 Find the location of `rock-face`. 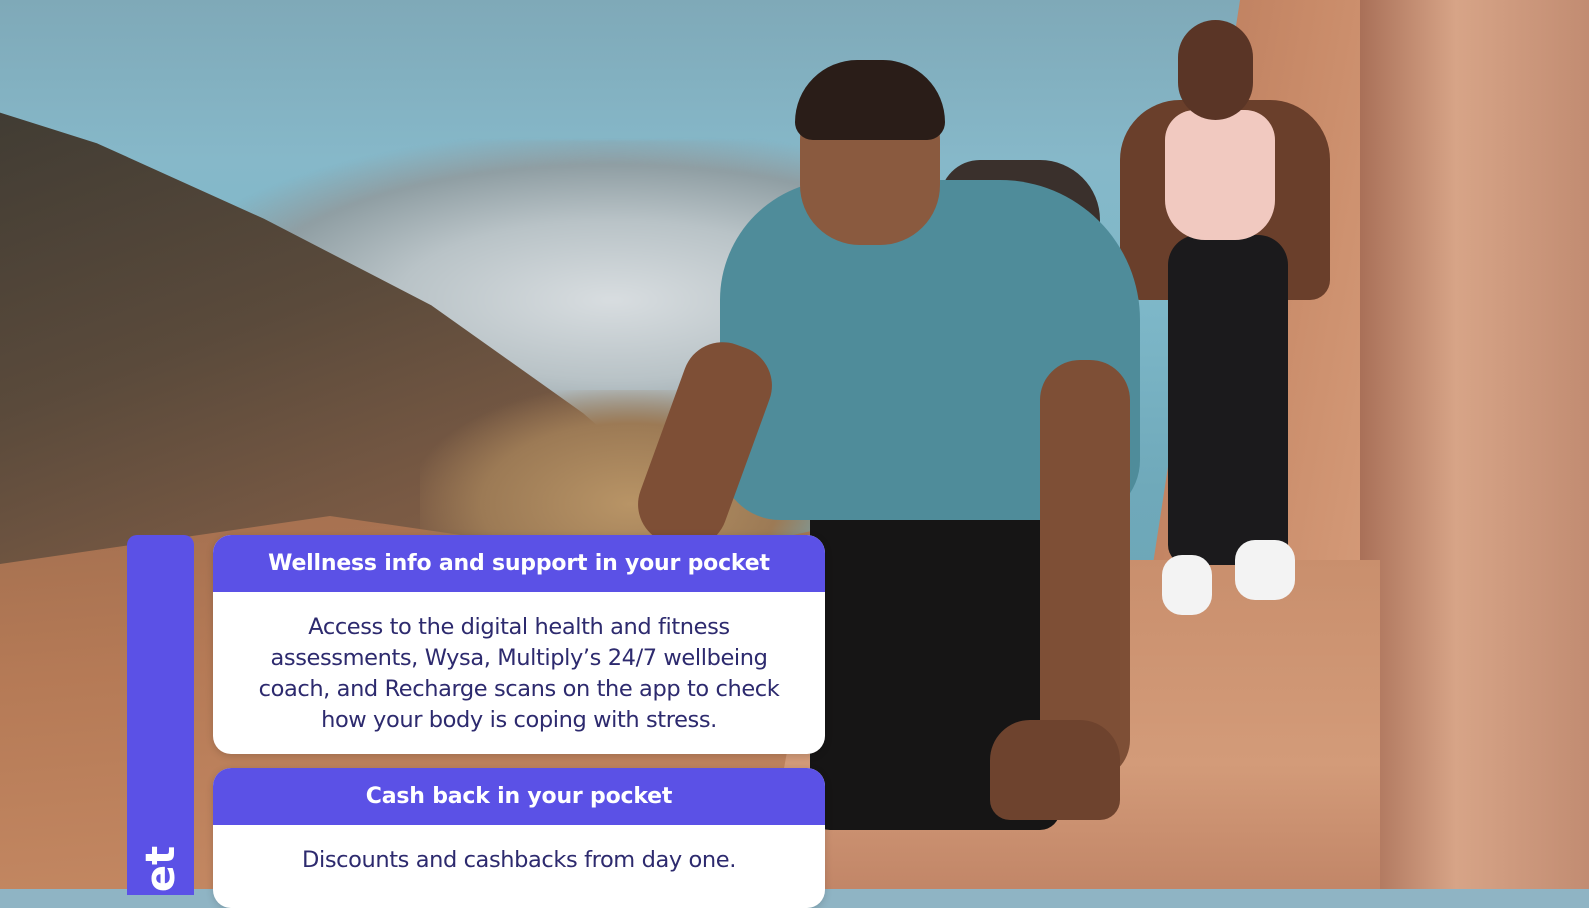

rock-face is located at coordinates (1474, 444).